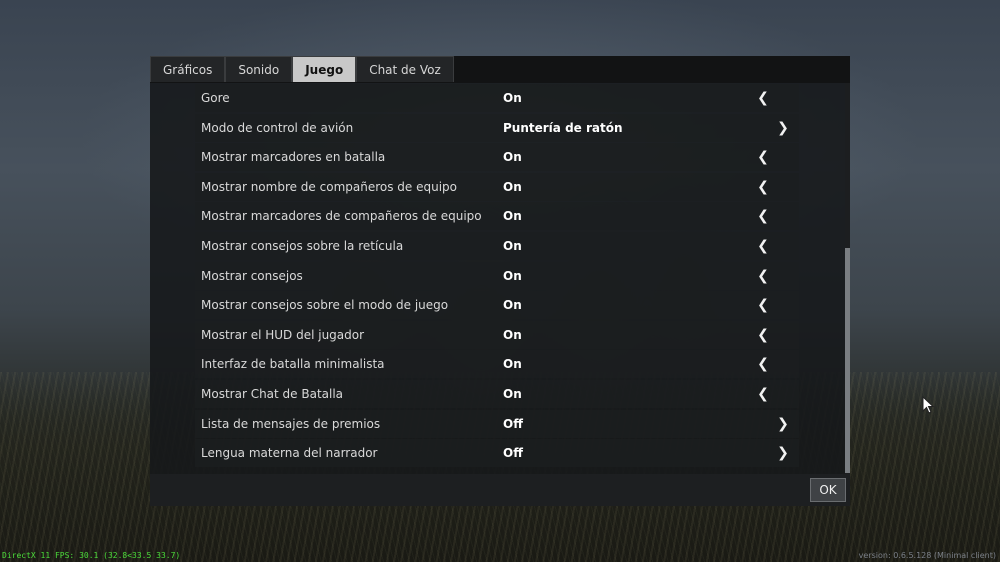  Describe the element at coordinates (324, 69) in the screenshot. I see `tab-juego: Juego` at that location.